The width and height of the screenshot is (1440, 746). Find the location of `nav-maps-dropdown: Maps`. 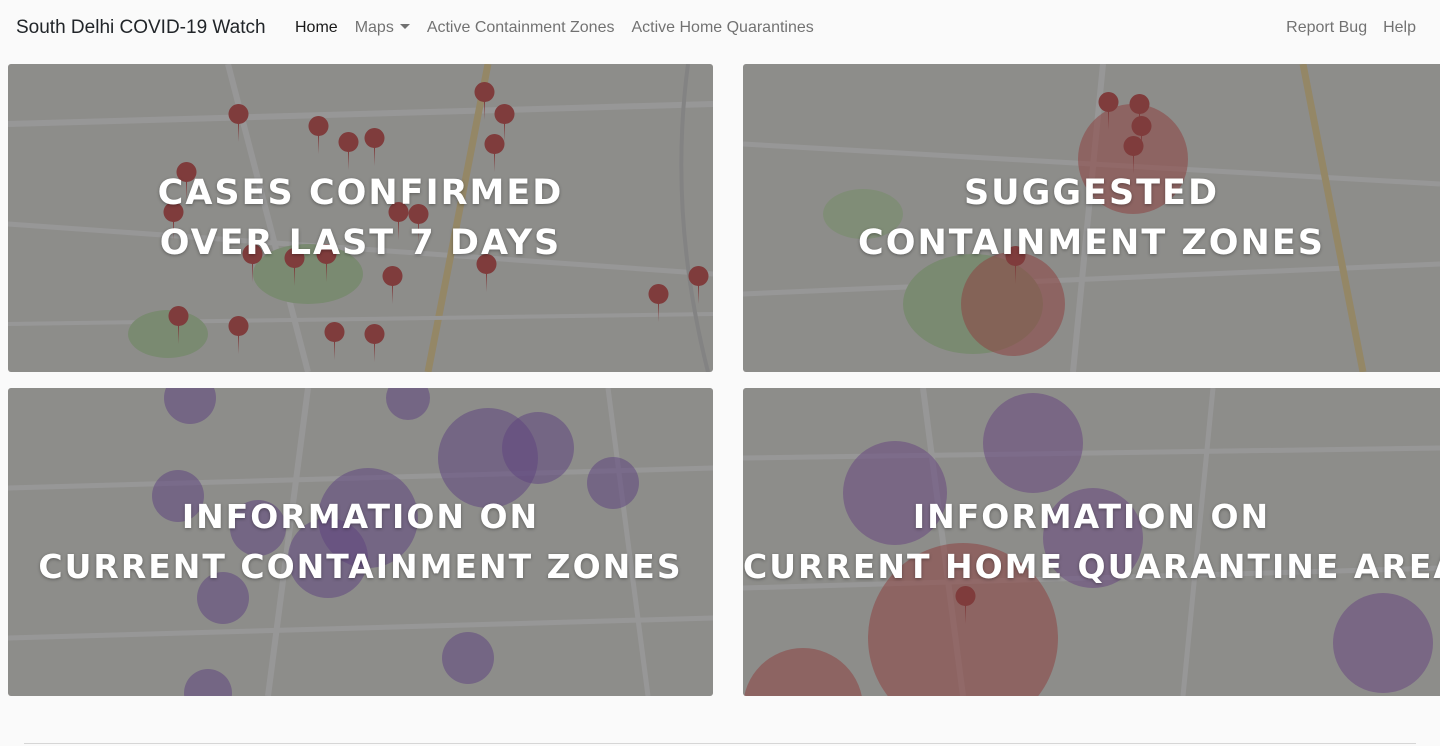

nav-maps-dropdown: Maps is located at coordinates (382, 28).